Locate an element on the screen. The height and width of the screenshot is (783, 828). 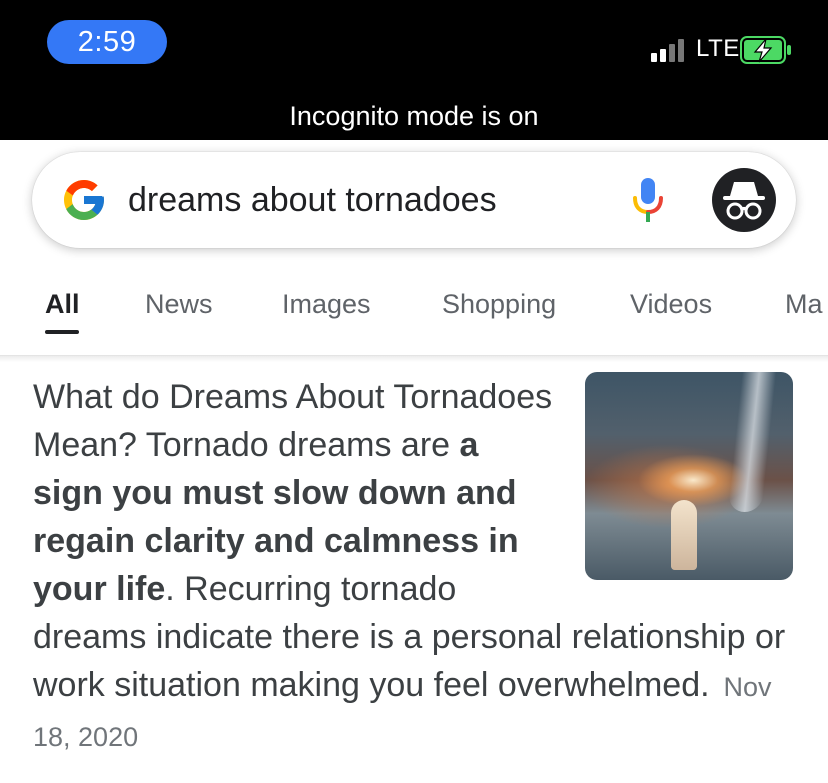
mic-icon is located at coordinates (648, 201).